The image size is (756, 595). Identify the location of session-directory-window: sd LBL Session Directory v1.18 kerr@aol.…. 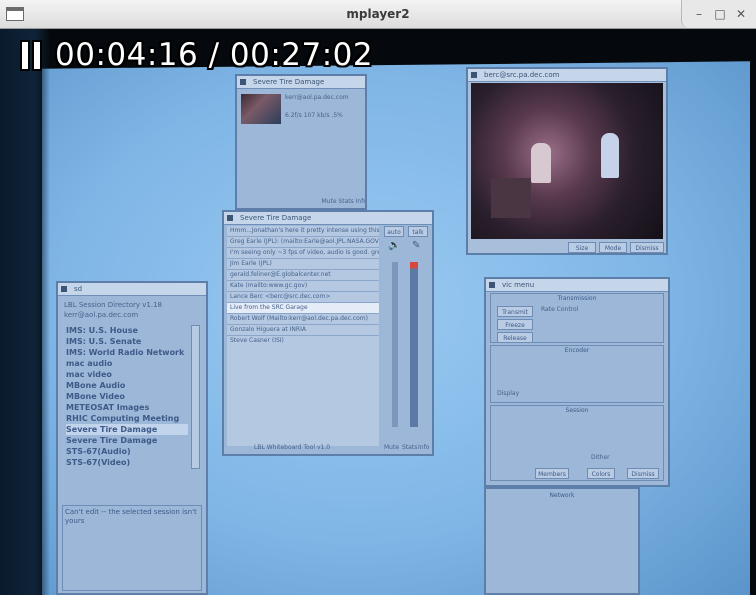
(132, 438).